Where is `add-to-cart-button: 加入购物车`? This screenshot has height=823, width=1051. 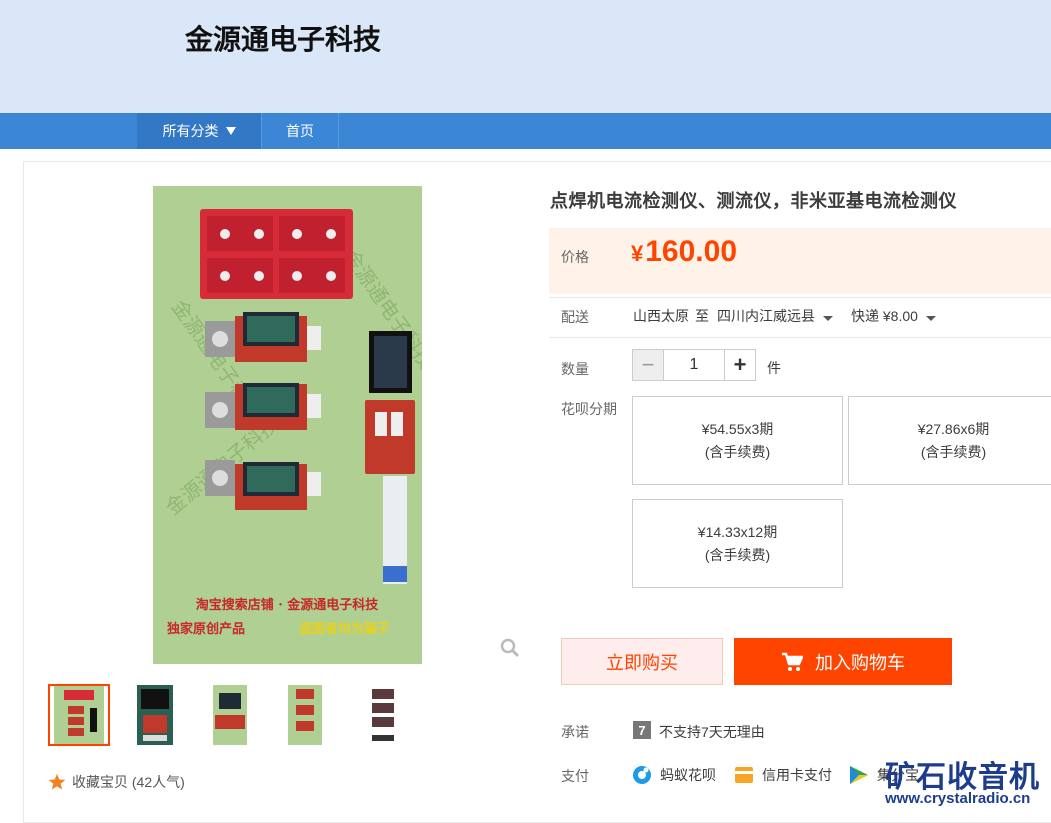
add-to-cart-button: 加入购物车 is located at coordinates (843, 661).